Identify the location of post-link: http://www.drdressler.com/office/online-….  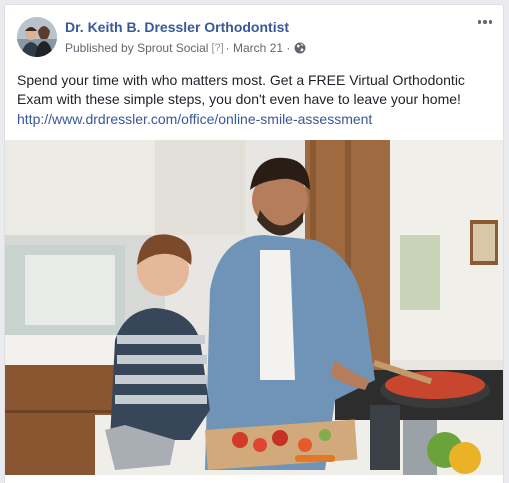
(194, 119).